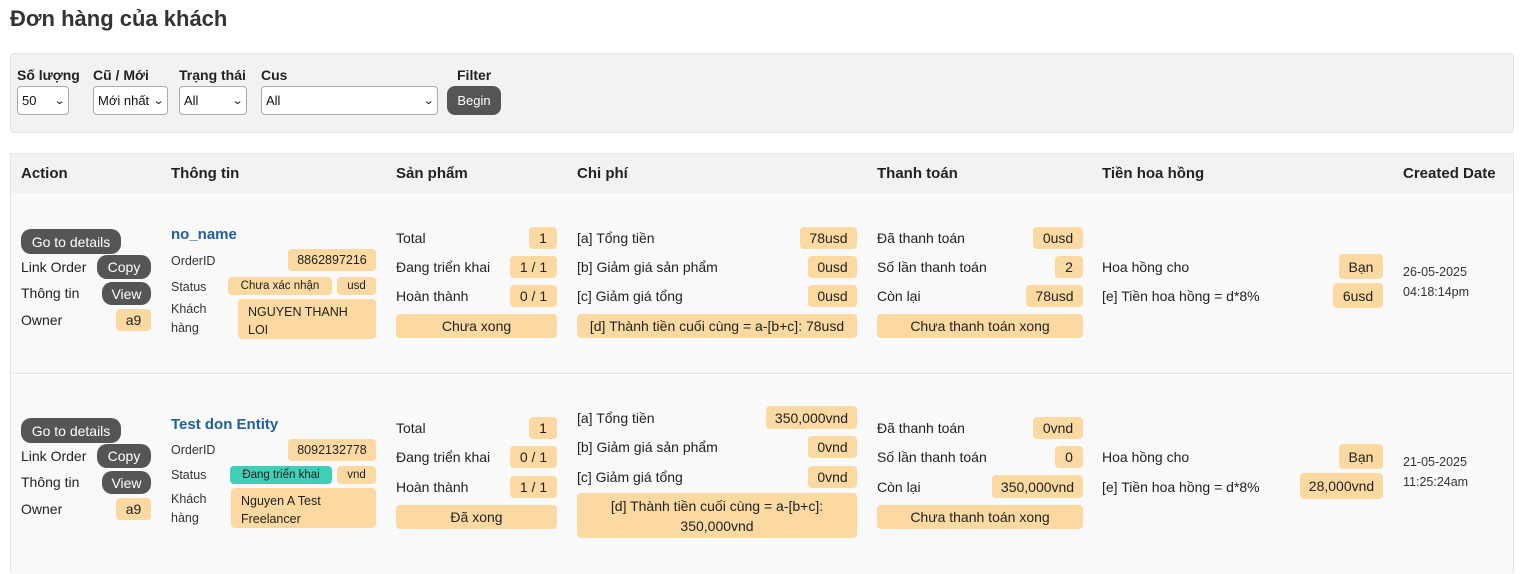 Image resolution: width=1525 pixels, height=574 pixels. What do you see at coordinates (602, 173) in the screenshot?
I see `col-cost: Chi phí` at bounding box center [602, 173].